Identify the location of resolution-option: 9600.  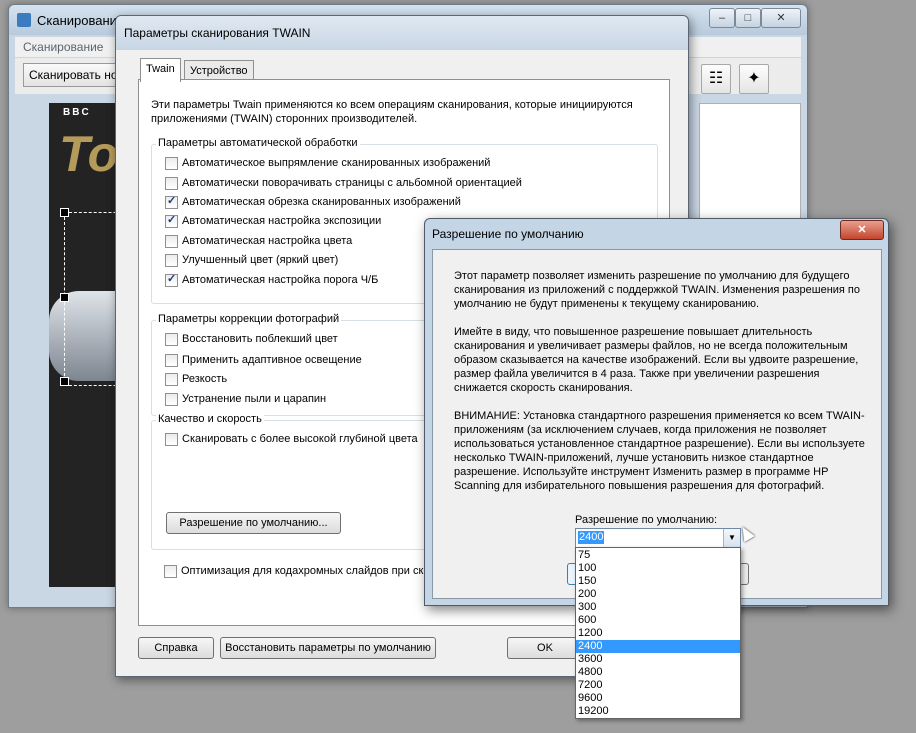
(658, 698).